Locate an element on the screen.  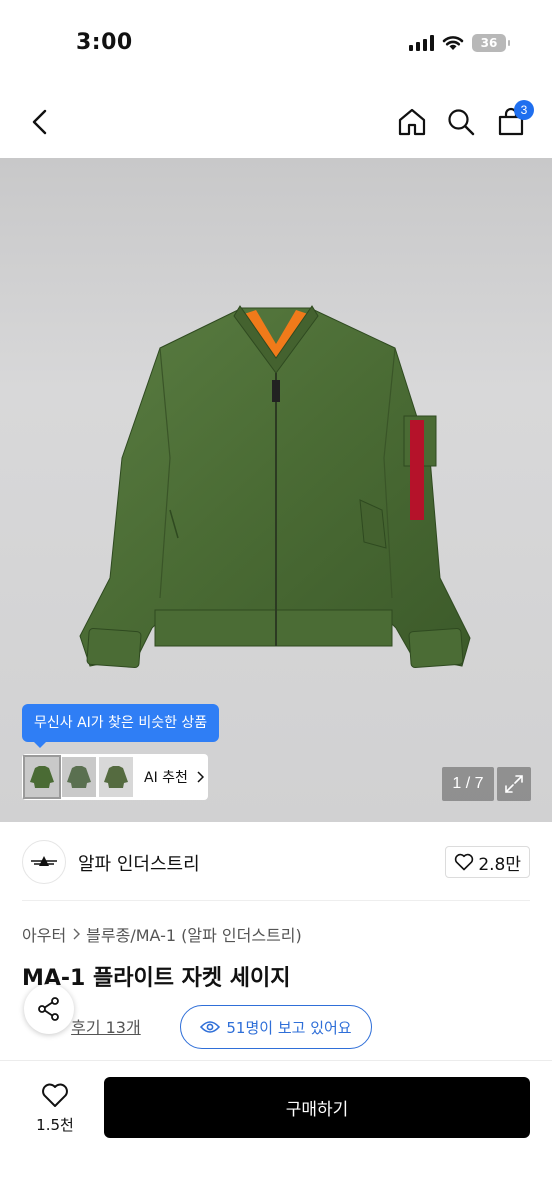
brand-like-count: 2.8만 is located at coordinates (499, 864).